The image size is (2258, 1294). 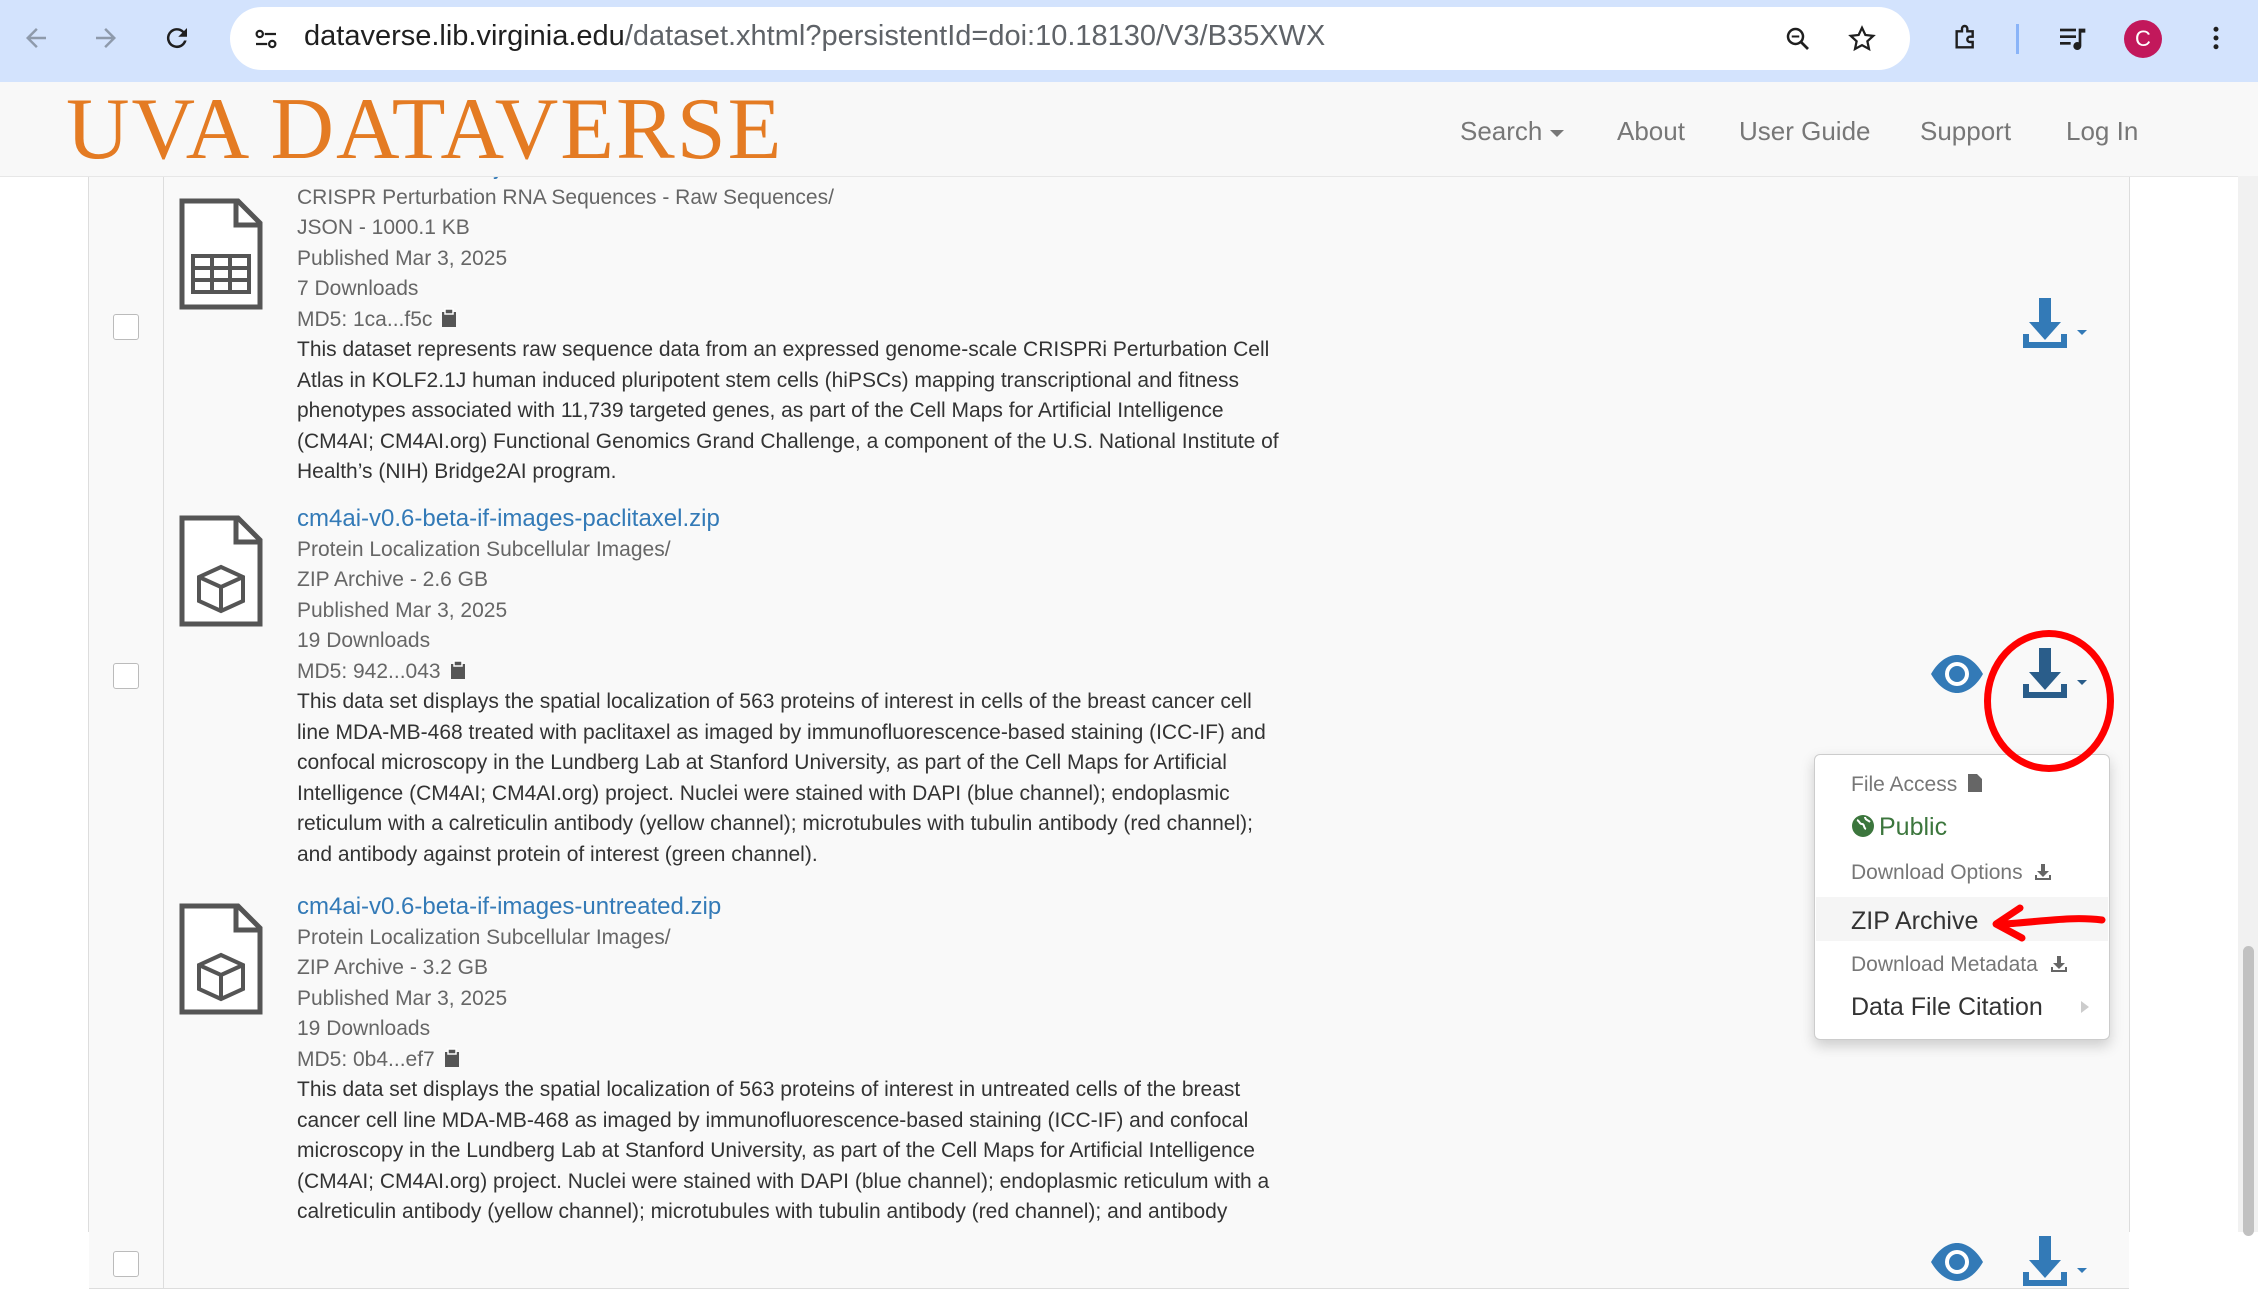 I want to click on red-arrow-annotation, so click(x=2049, y=923).